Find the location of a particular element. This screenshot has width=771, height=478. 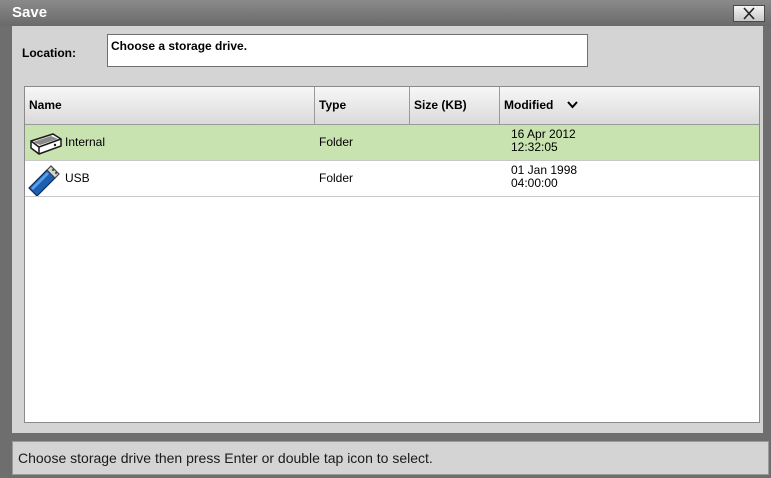

chevron-down-icon is located at coordinates (572, 105).